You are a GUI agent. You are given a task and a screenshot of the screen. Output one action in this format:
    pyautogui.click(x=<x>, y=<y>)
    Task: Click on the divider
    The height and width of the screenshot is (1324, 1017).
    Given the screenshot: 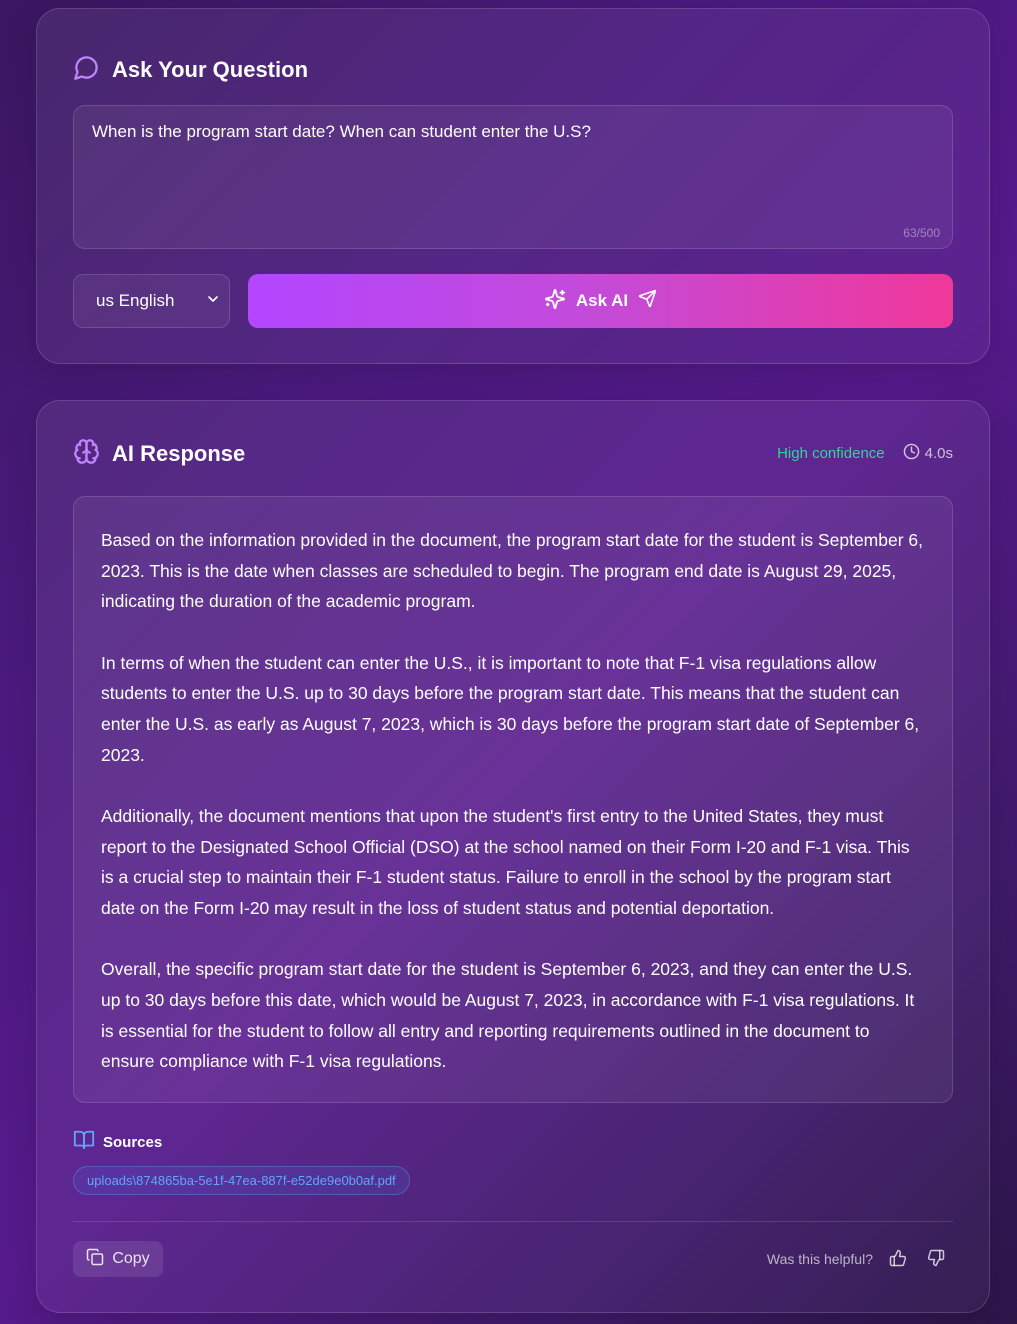 What is the action you would take?
    pyautogui.click(x=513, y=1221)
    